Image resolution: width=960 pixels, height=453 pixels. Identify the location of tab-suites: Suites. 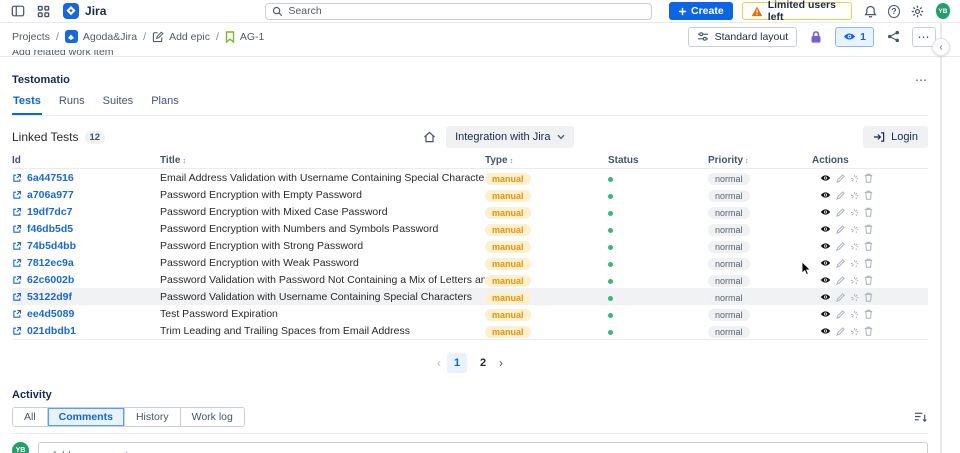
(118, 105).